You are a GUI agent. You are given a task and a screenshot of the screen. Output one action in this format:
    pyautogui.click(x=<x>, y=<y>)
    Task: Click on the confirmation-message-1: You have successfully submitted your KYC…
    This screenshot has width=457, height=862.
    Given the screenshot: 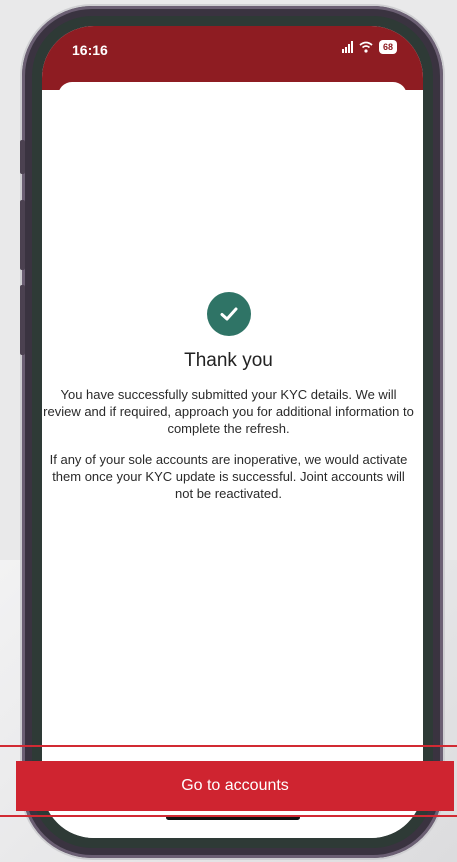 What is the action you would take?
    pyautogui.click(x=228, y=411)
    